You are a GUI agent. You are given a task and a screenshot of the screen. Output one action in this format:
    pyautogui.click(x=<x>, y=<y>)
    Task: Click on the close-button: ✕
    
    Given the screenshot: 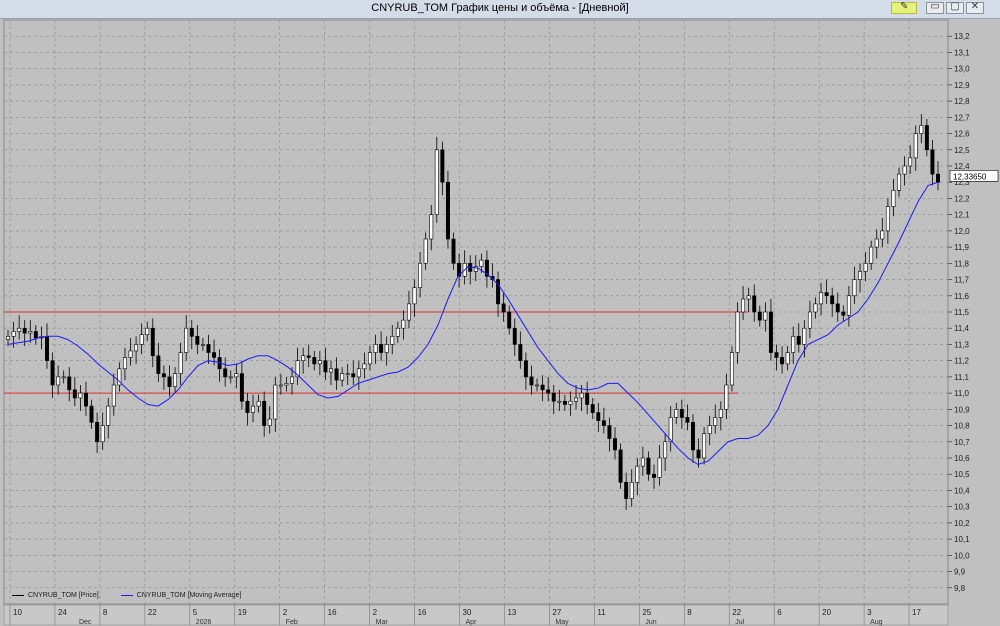 What is the action you would take?
    pyautogui.click(x=975, y=7)
    